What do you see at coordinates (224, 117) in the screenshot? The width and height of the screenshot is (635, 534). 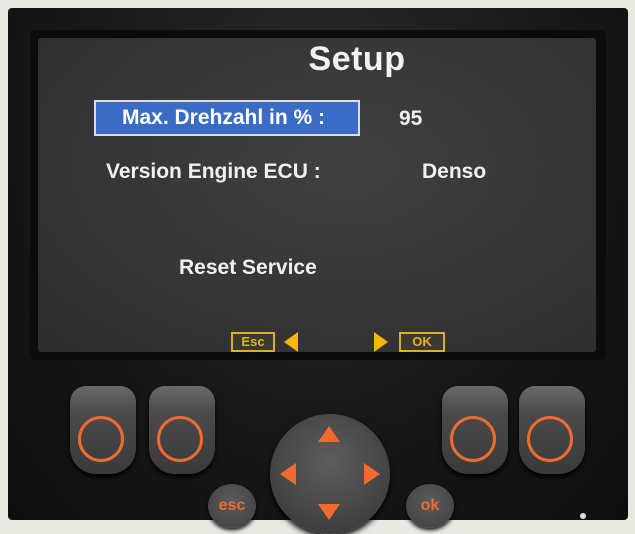 I see `setting-label-max-rpm: Max. Drehzahl in % :` at bounding box center [224, 117].